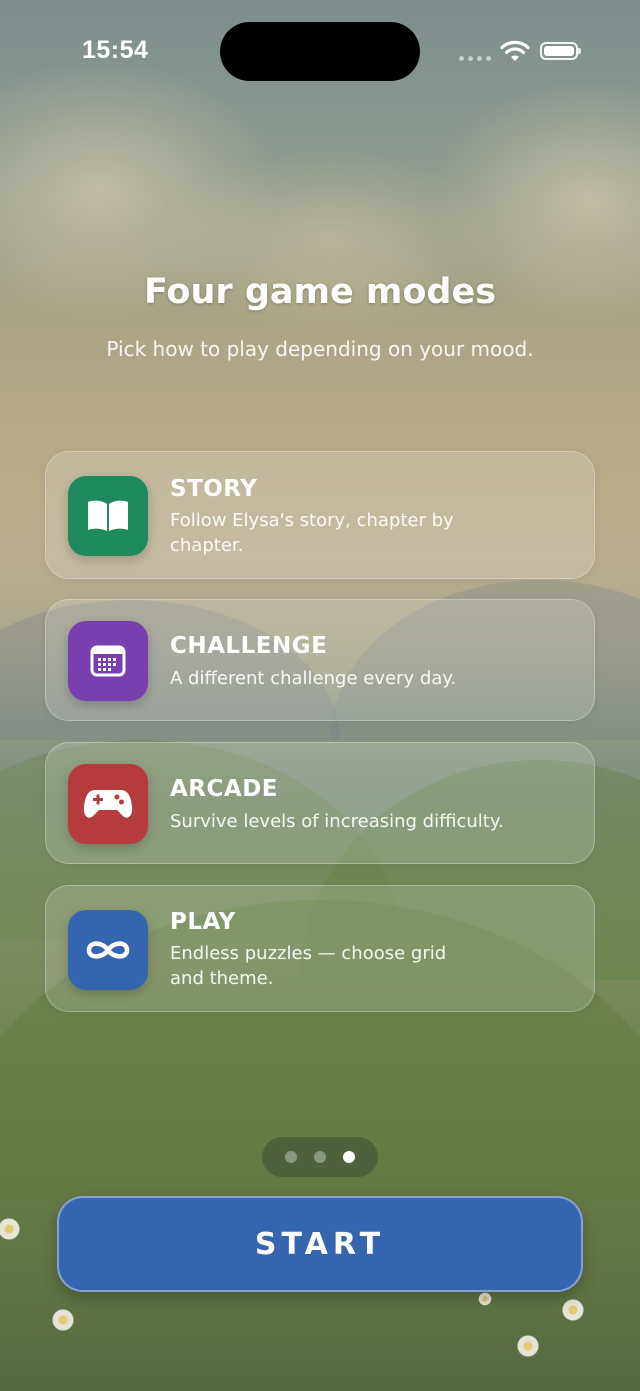 The width and height of the screenshot is (640, 1391). I want to click on status-bar: 15:54, so click(320, 50).